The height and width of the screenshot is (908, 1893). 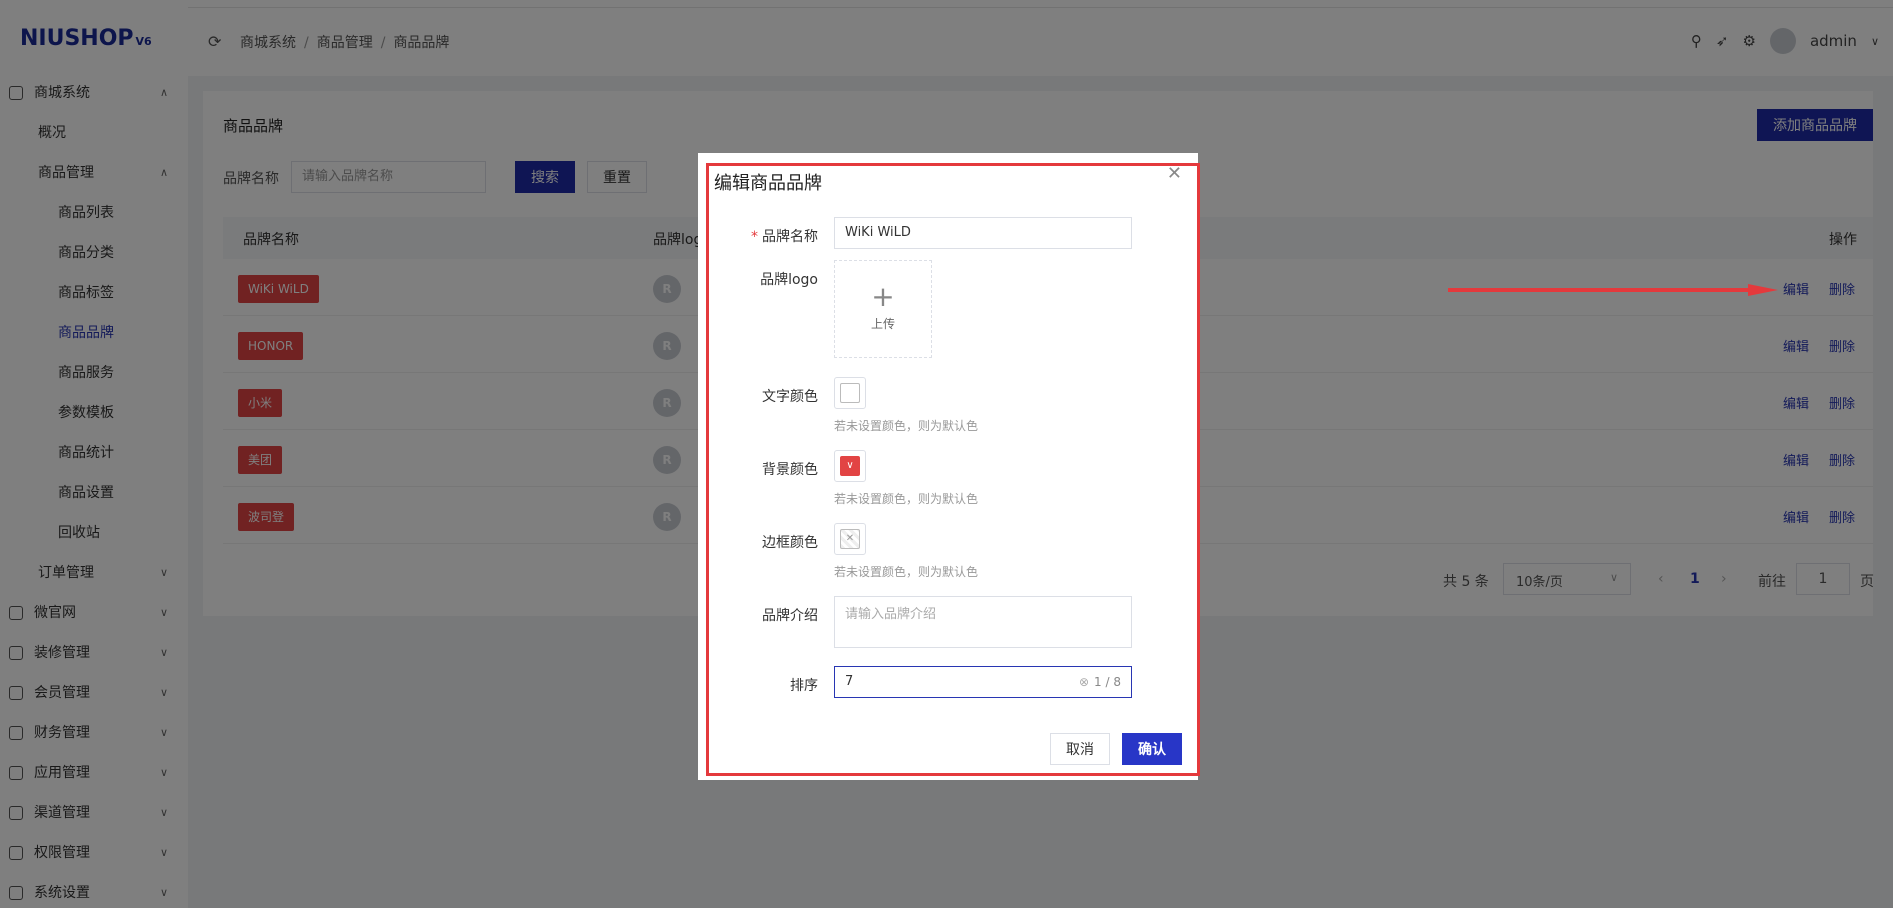 What do you see at coordinates (1107, 682) in the screenshot?
I see `char-counter: 1 / 8` at bounding box center [1107, 682].